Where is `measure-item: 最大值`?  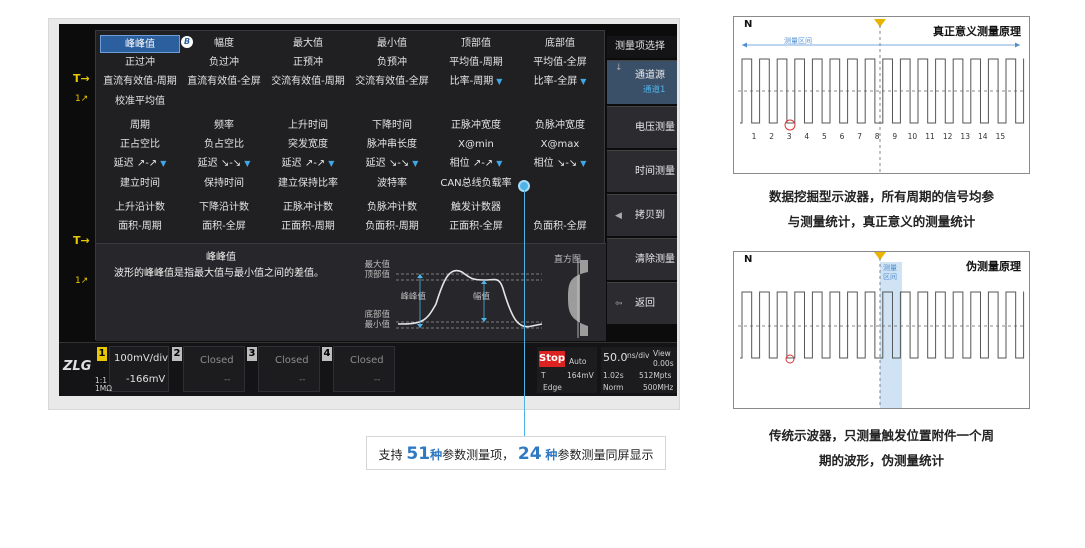 measure-item: 最大值 is located at coordinates (308, 44).